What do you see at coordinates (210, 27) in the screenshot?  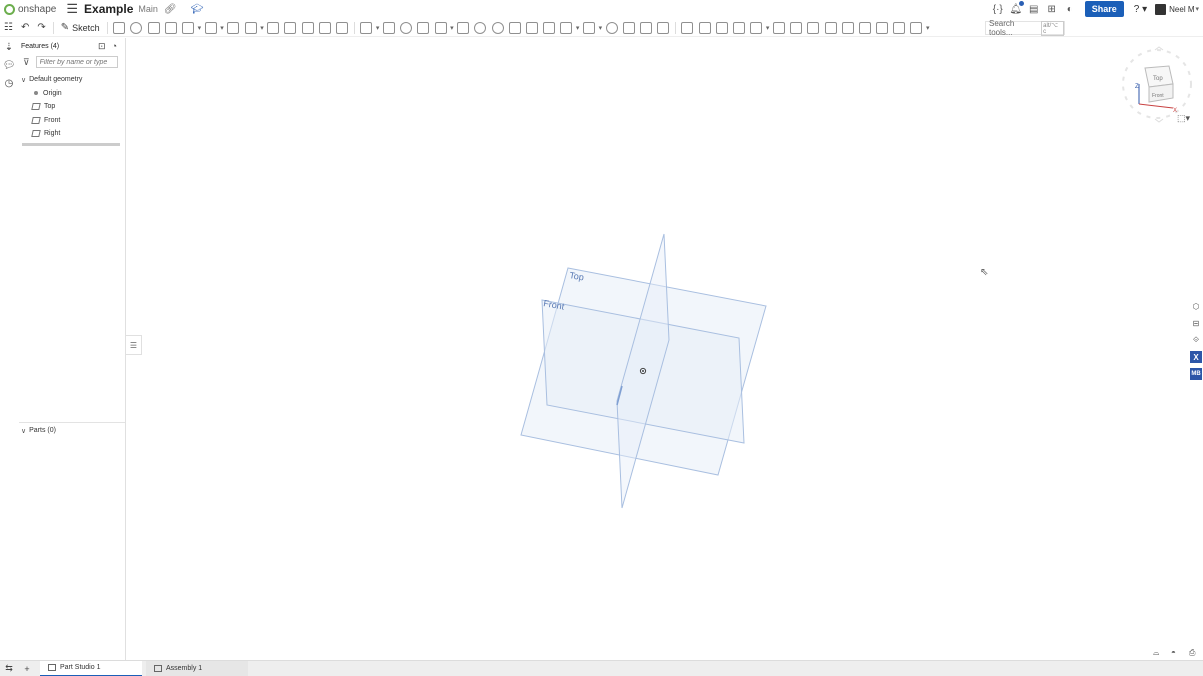 I see `fillet-icon` at bounding box center [210, 27].